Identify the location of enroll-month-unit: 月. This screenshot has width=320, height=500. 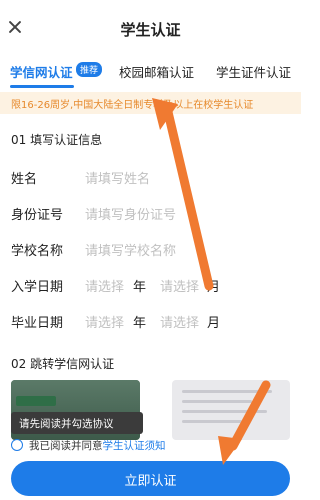
(214, 287).